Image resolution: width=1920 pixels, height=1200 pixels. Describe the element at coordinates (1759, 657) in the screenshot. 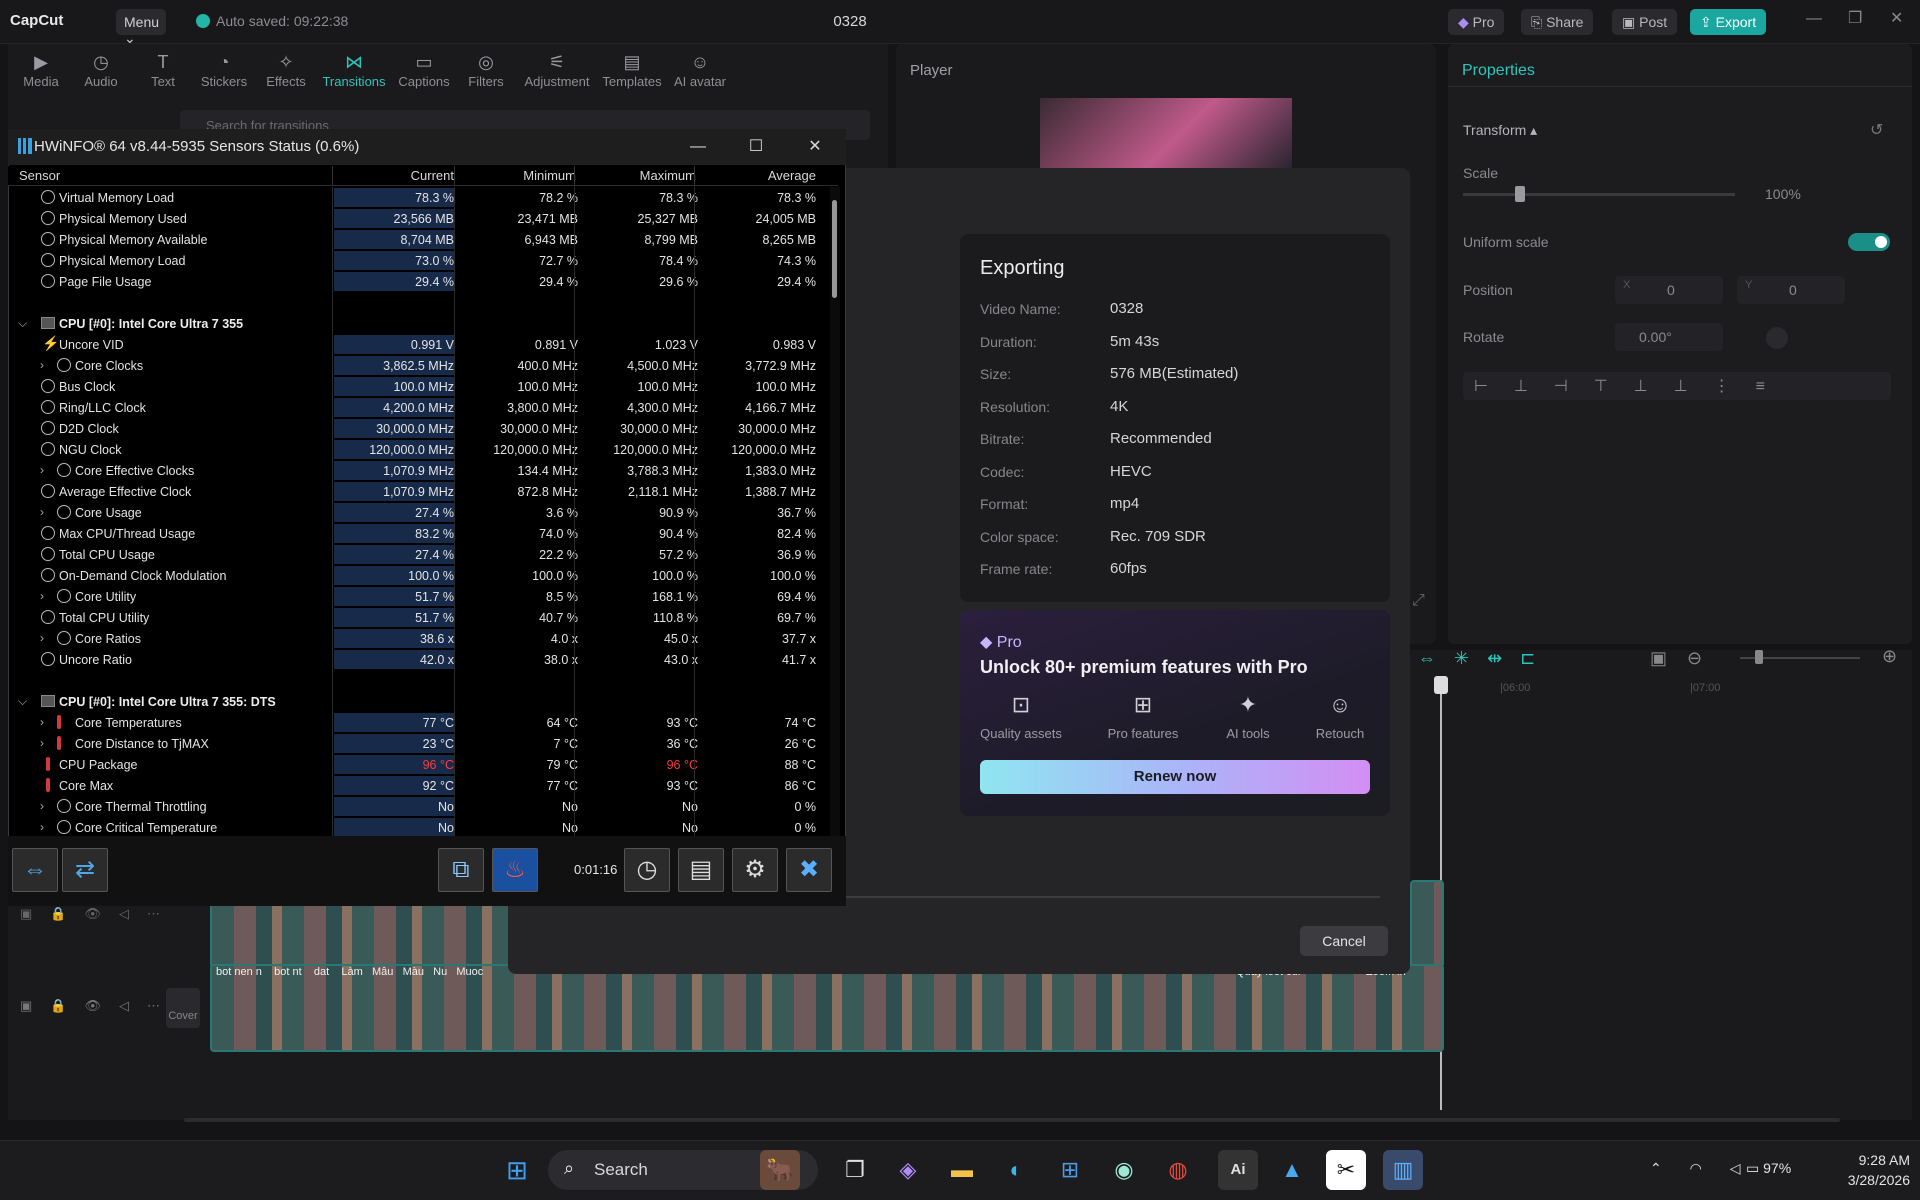

I see `zoom-slider-handle` at that location.